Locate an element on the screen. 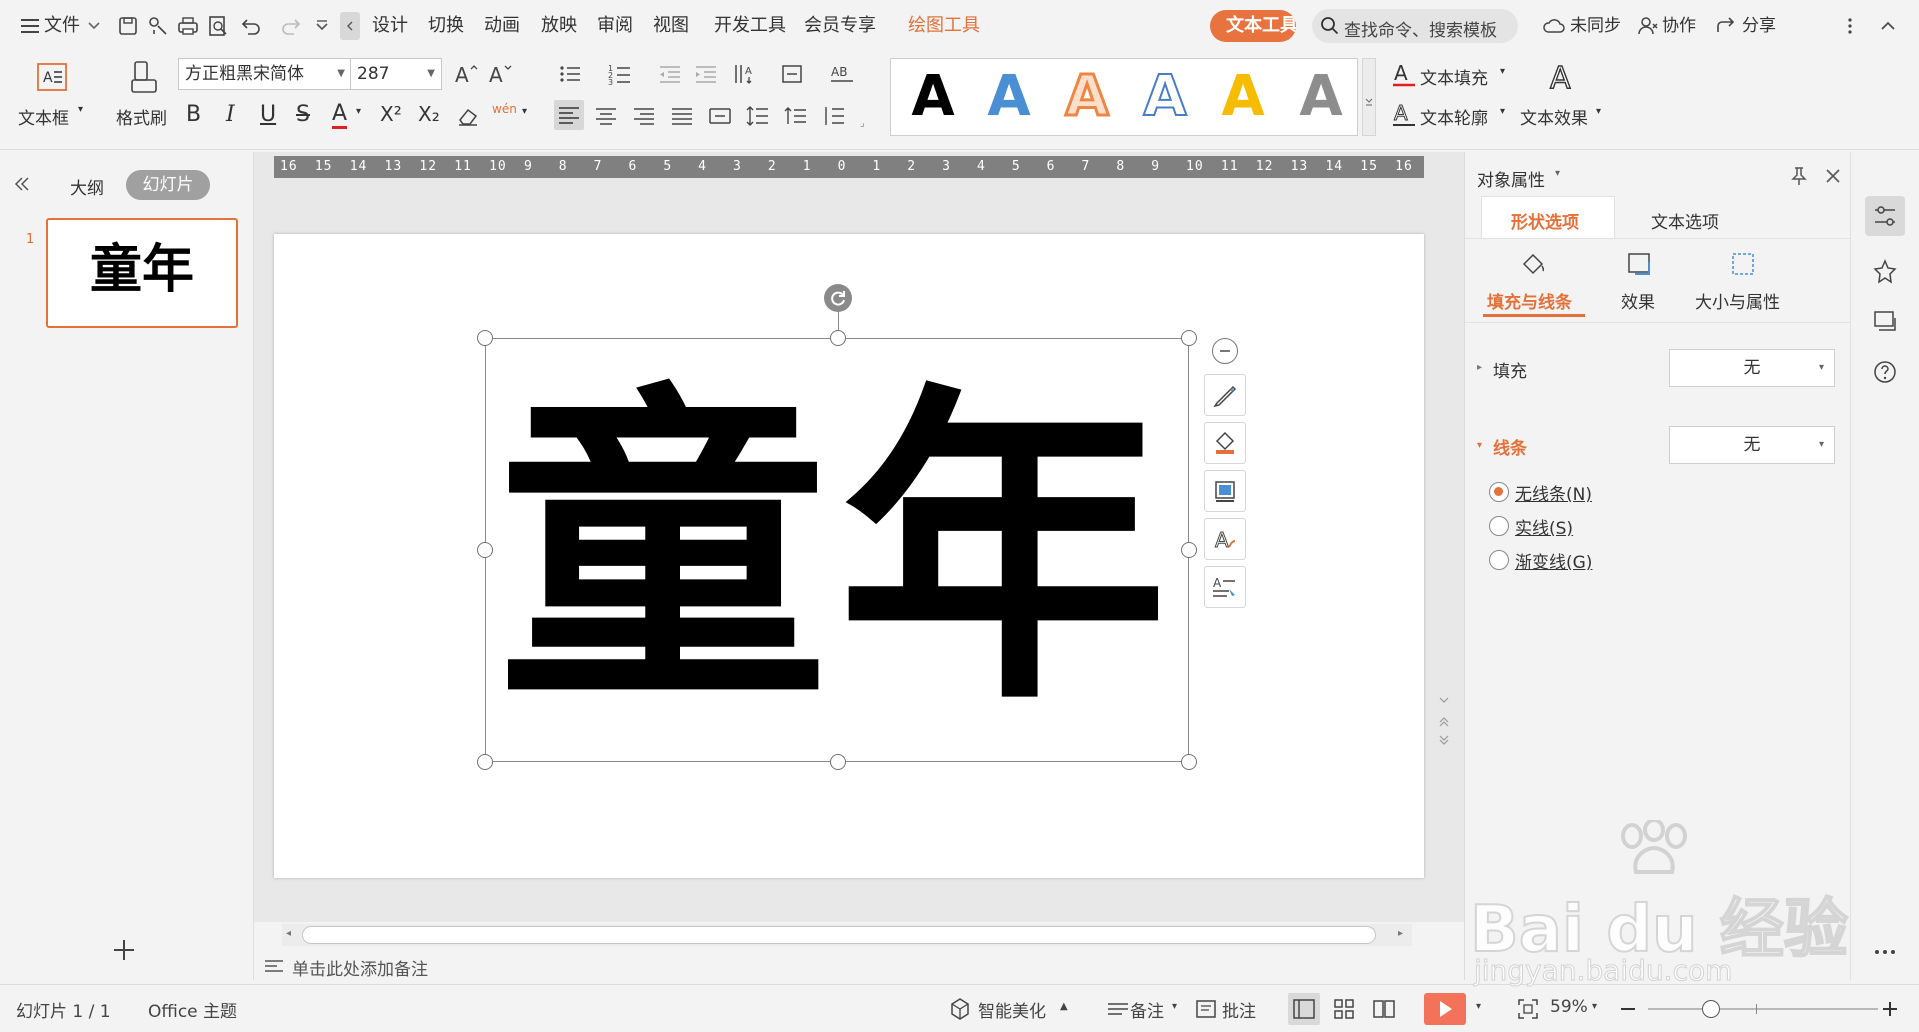 The width and height of the screenshot is (1919, 1032). bullet-list-icon is located at coordinates (570, 74).